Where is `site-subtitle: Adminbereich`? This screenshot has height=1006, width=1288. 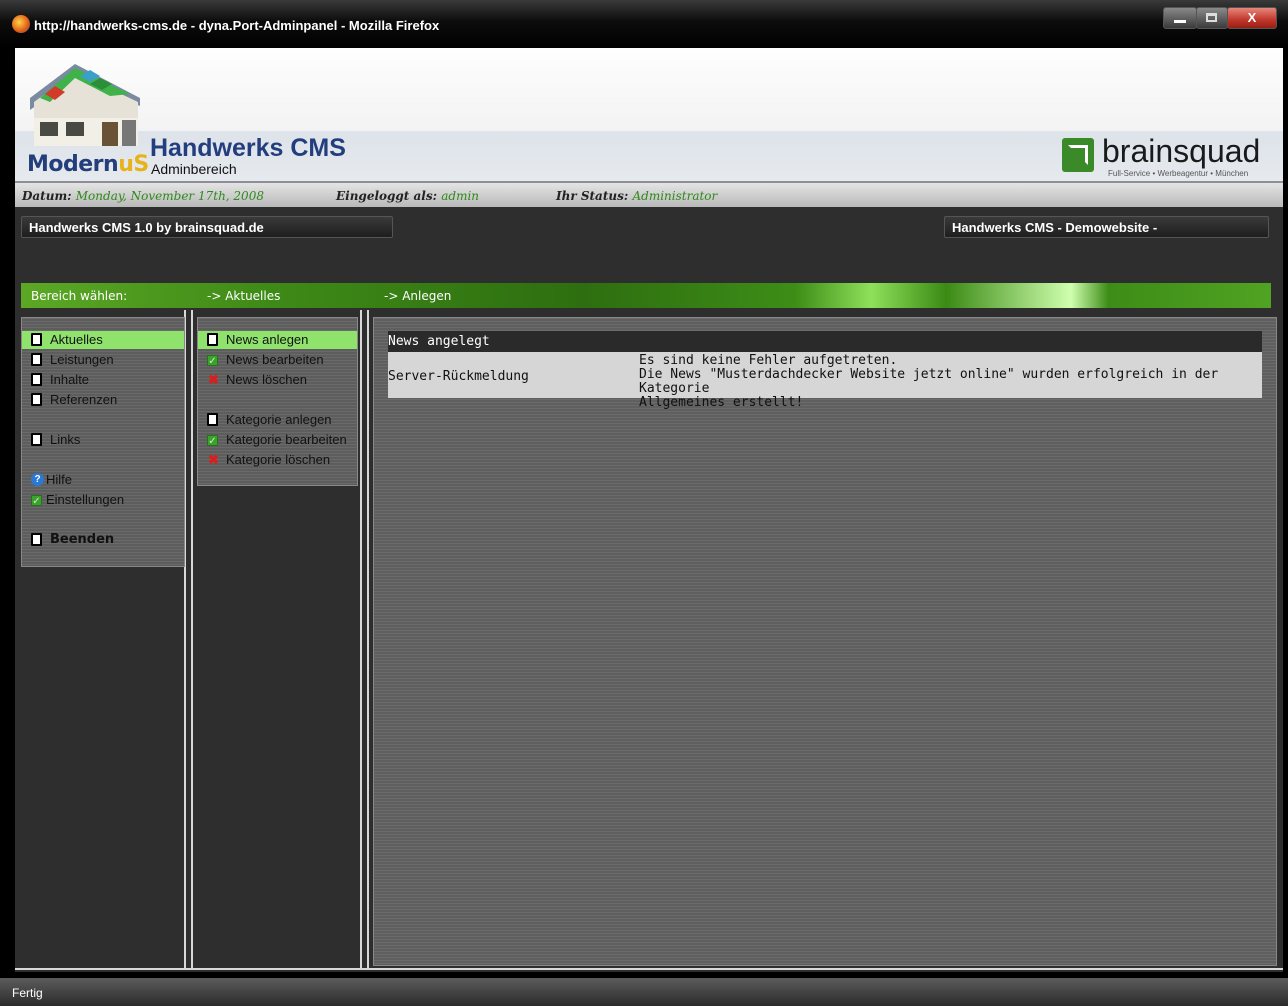 site-subtitle: Adminbereich is located at coordinates (194, 169).